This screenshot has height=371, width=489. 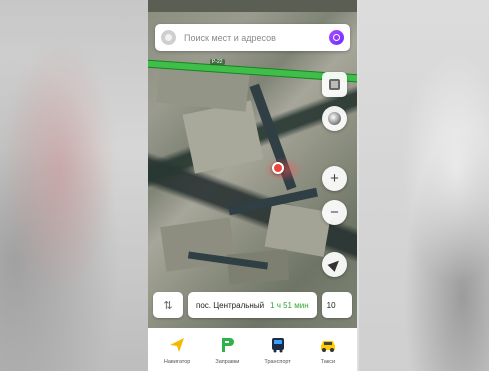 I want to click on search-input: Поиск мест и адресов, so click(x=256, y=38).